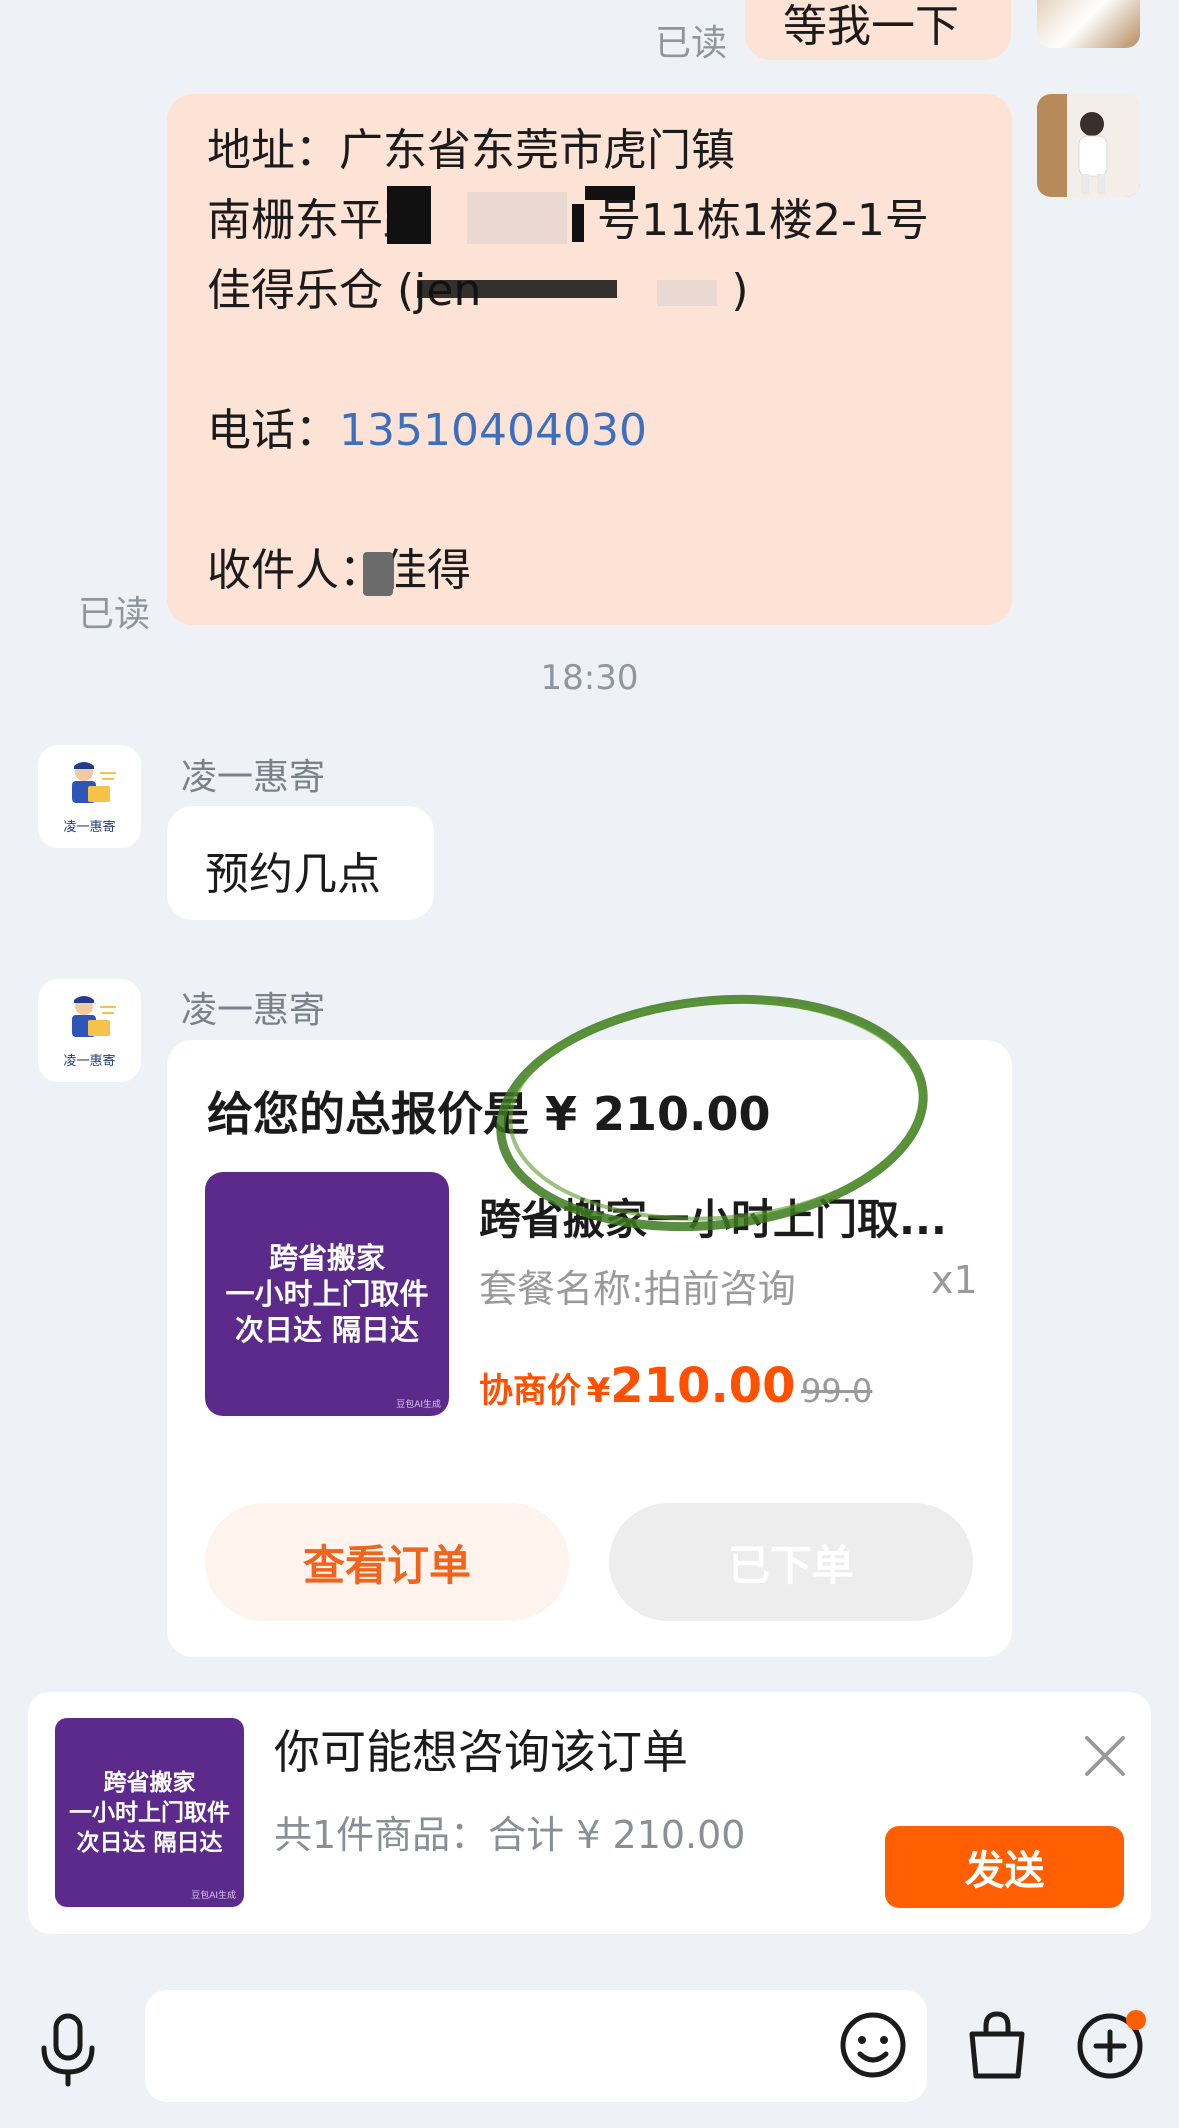  Describe the element at coordinates (339, 570) in the screenshot. I see `receiver-line: 收件人：佳得` at that location.